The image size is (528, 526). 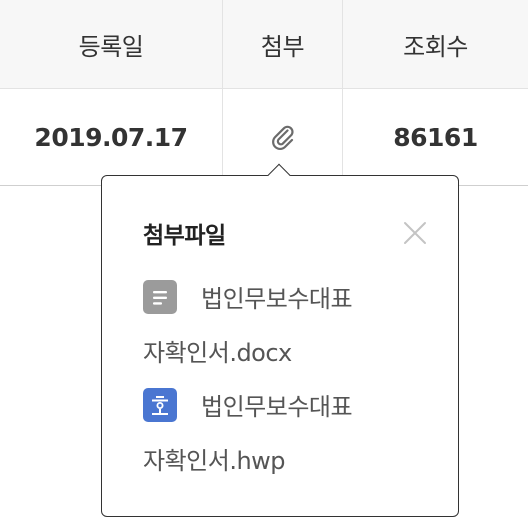 I want to click on header-date: 등록일, so click(x=111, y=47).